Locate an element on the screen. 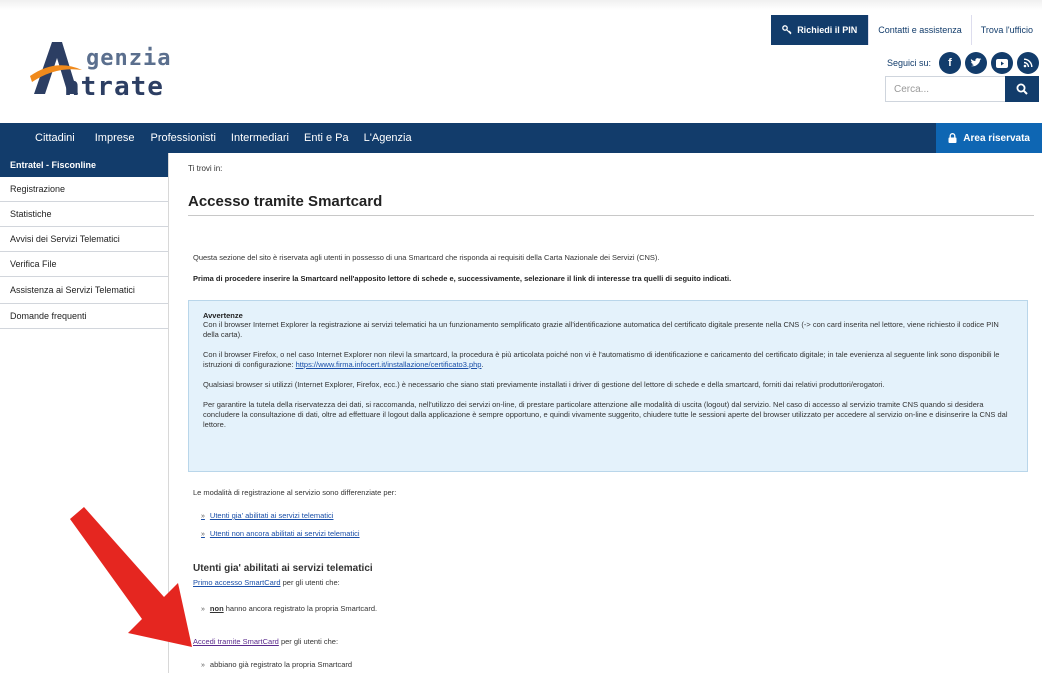 Image resolution: width=1042 pixels, height=673 pixels. request-pin-button: Richiedi il PIN is located at coordinates (820, 30).